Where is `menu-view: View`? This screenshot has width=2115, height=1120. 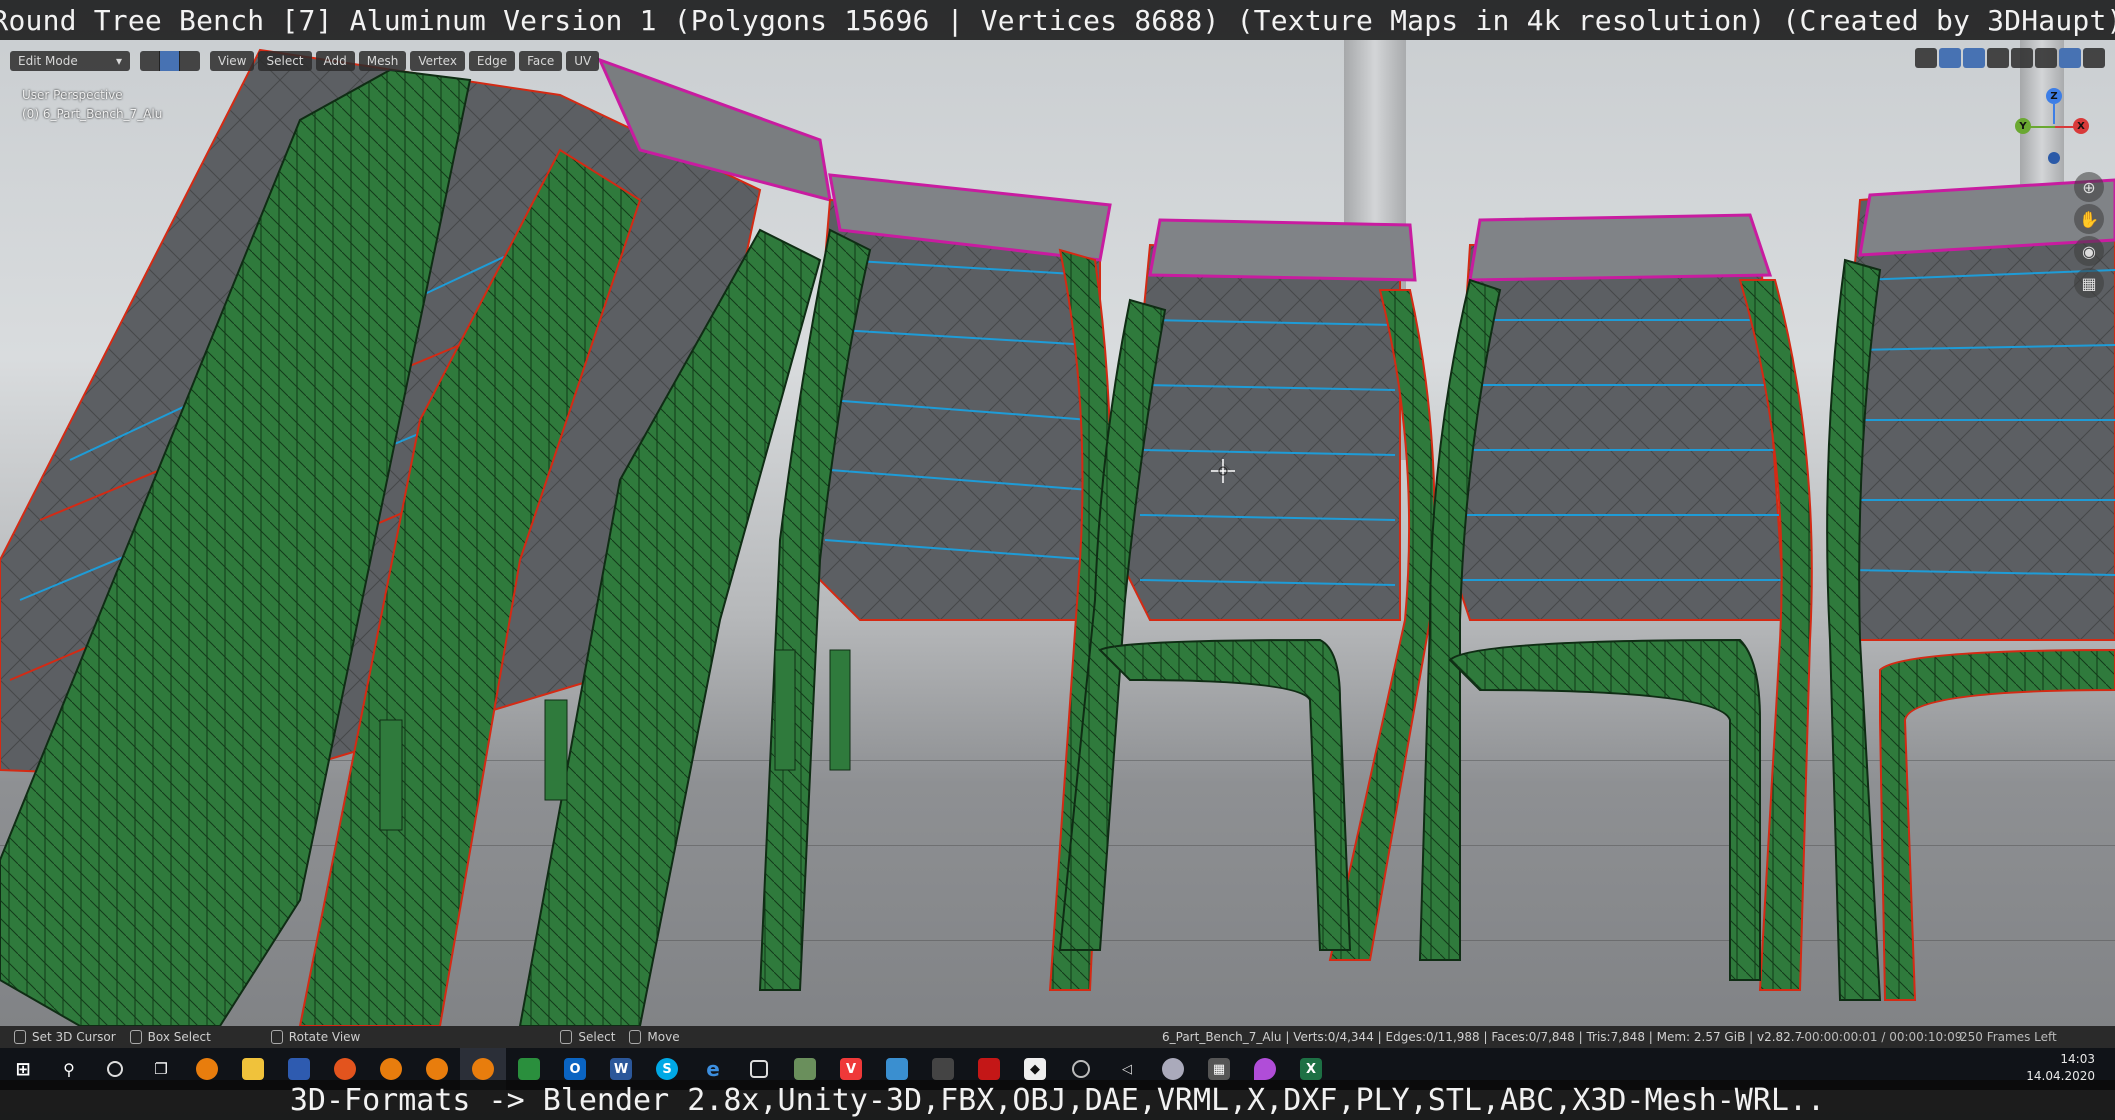
menu-view: View is located at coordinates (232, 61).